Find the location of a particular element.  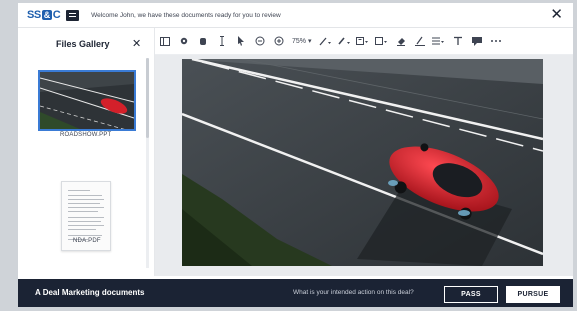

chat-icon is located at coordinates (73, 15).